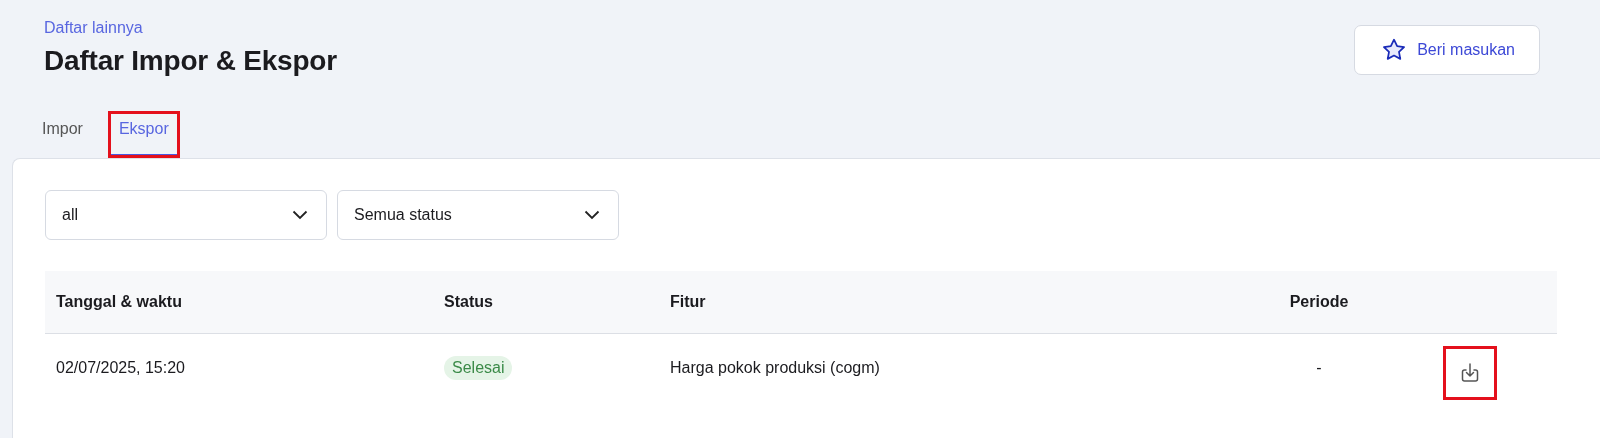 This screenshot has width=1600, height=438. Describe the element at coordinates (1394, 50) in the screenshot. I see `star-icon` at that location.